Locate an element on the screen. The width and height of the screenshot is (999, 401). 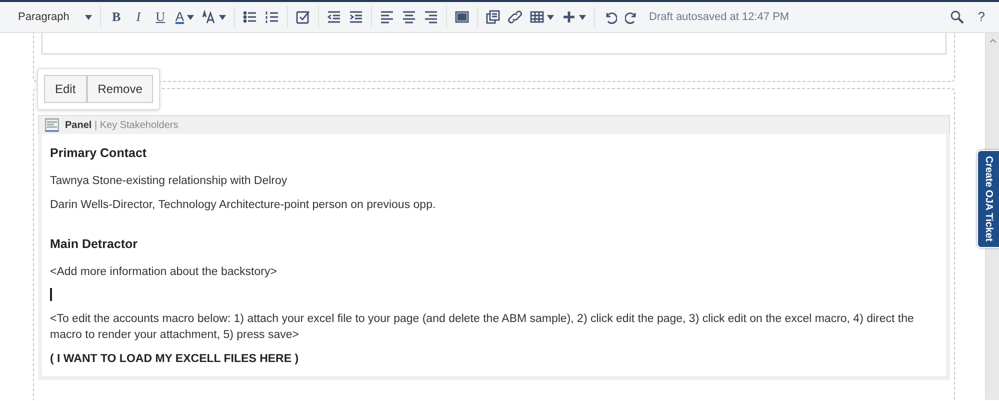
bold-button: B is located at coordinates (116, 17).